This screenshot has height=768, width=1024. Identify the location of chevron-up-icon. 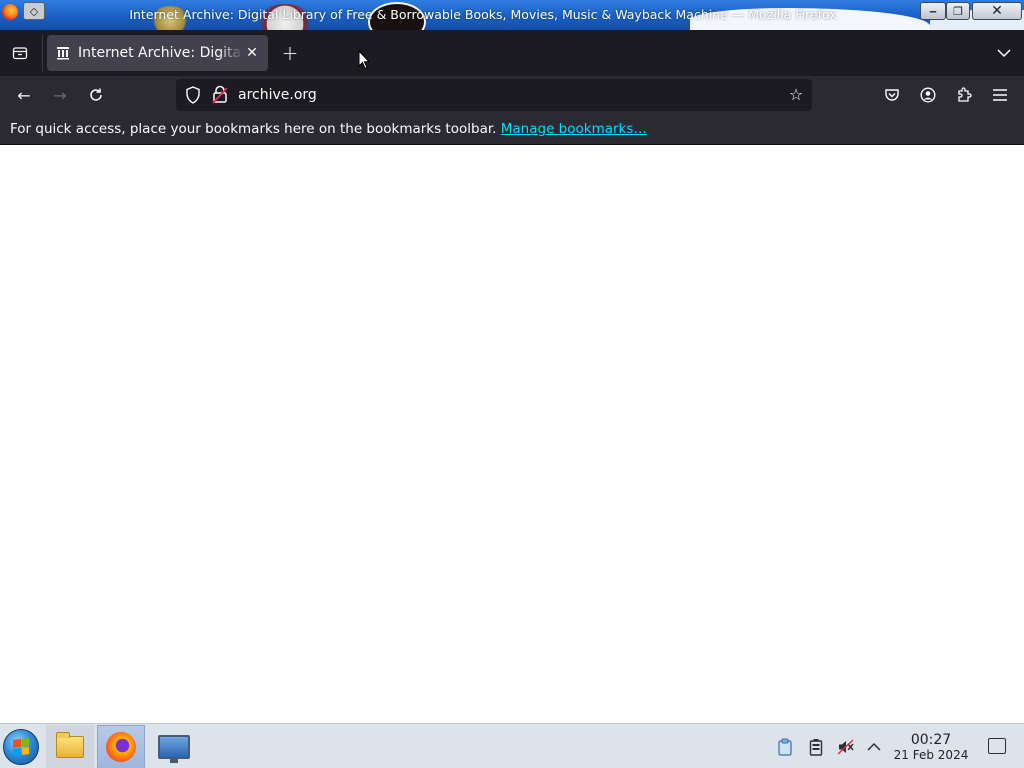
(874, 747).